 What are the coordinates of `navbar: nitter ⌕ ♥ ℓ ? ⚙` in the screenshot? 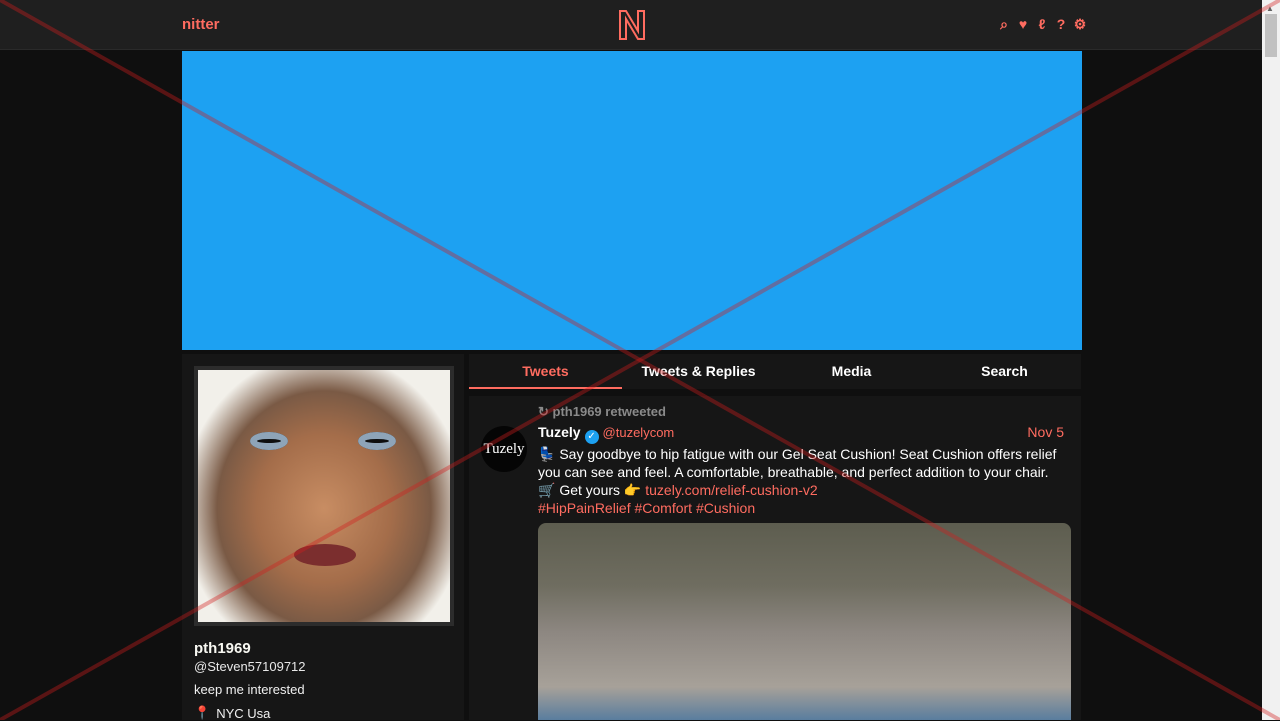 It's located at (631, 25).